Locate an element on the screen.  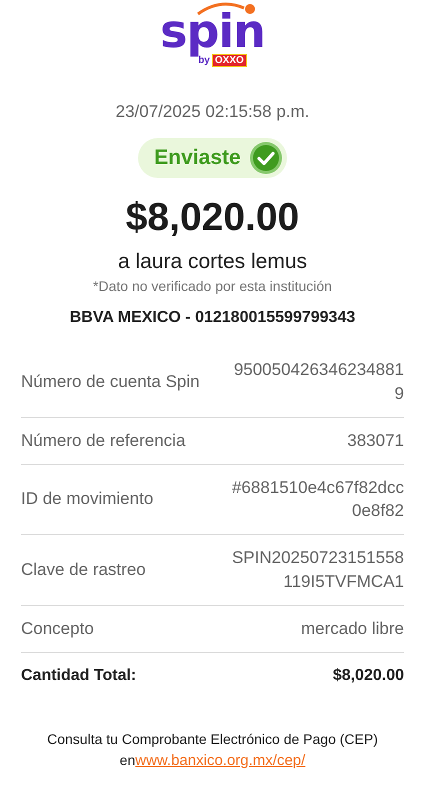
detail-label: Número de referencia is located at coordinates (103, 441).